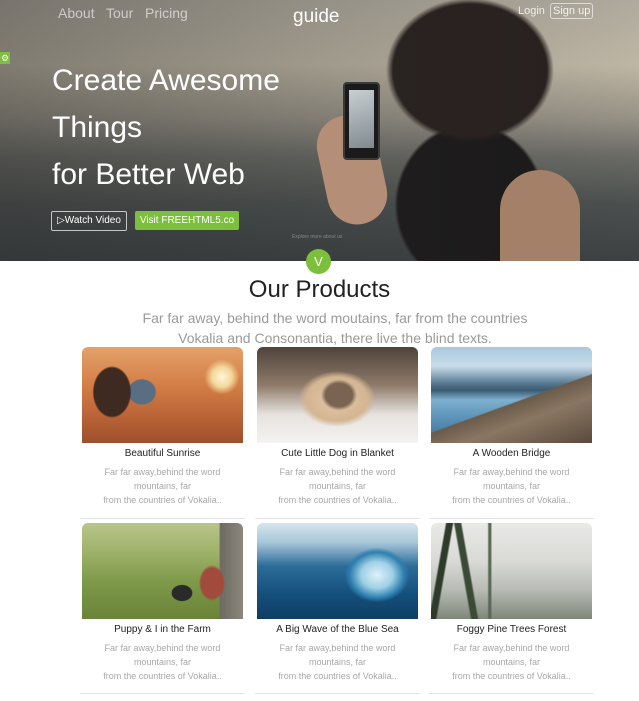  Describe the element at coordinates (89, 221) in the screenshot. I see `watch-video-button: ▷Watch Video` at that location.